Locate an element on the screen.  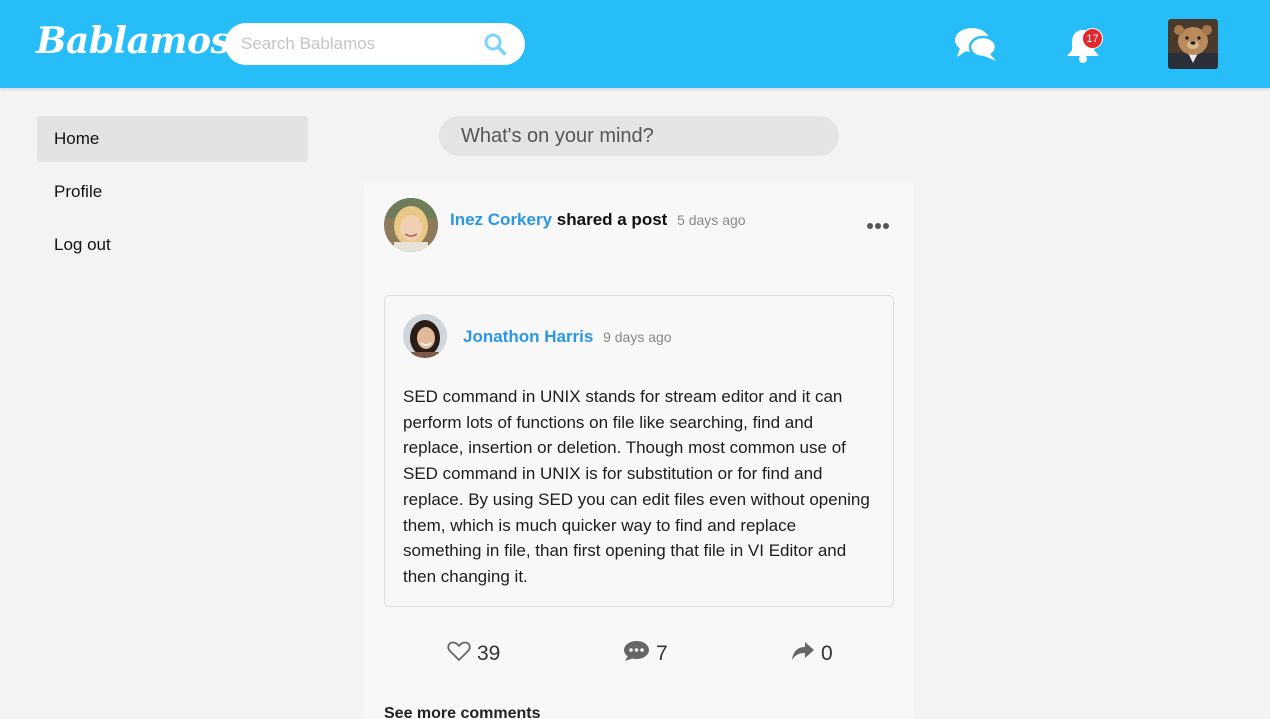
sidebar: Home Profile Log out is located at coordinates (172, 195).